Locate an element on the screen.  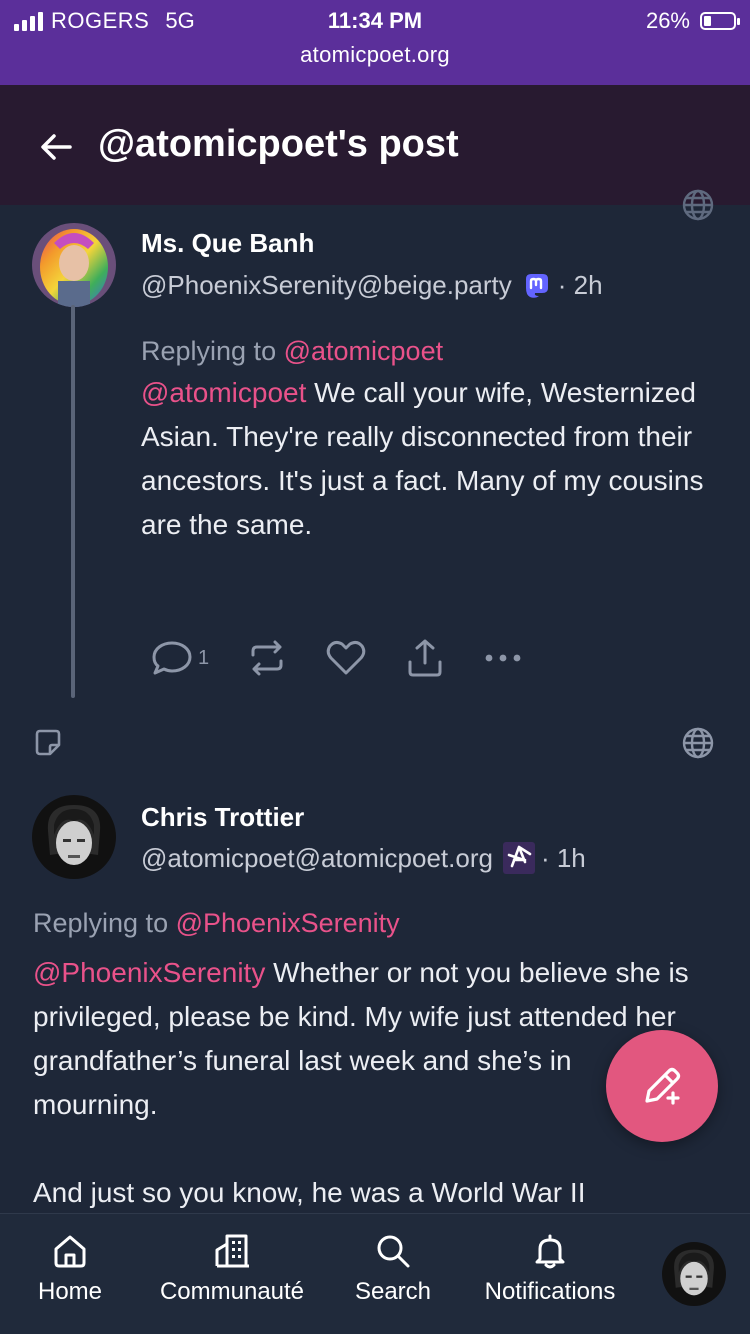
reply-count: 1 is located at coordinates (204, 657).